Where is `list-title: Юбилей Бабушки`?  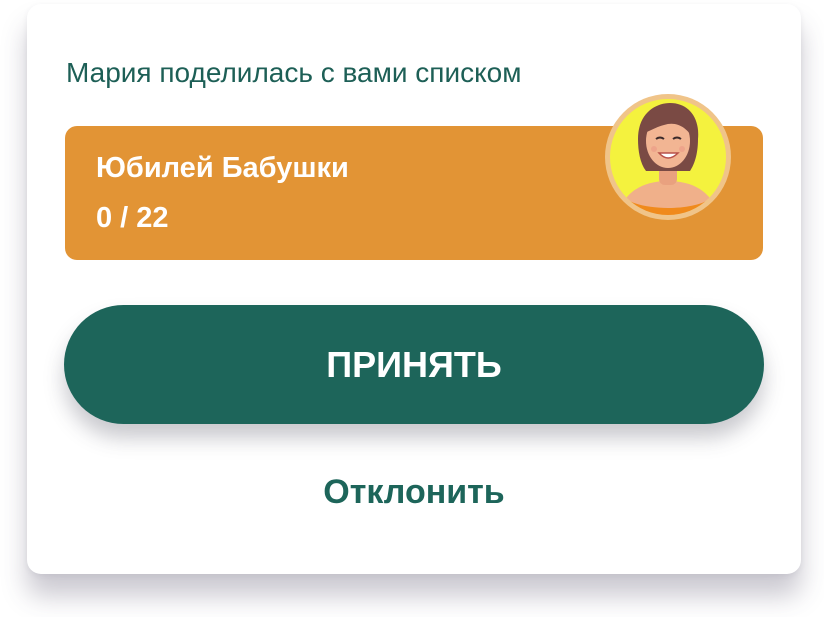
list-title: Юбилей Бабушки is located at coordinates (222, 168).